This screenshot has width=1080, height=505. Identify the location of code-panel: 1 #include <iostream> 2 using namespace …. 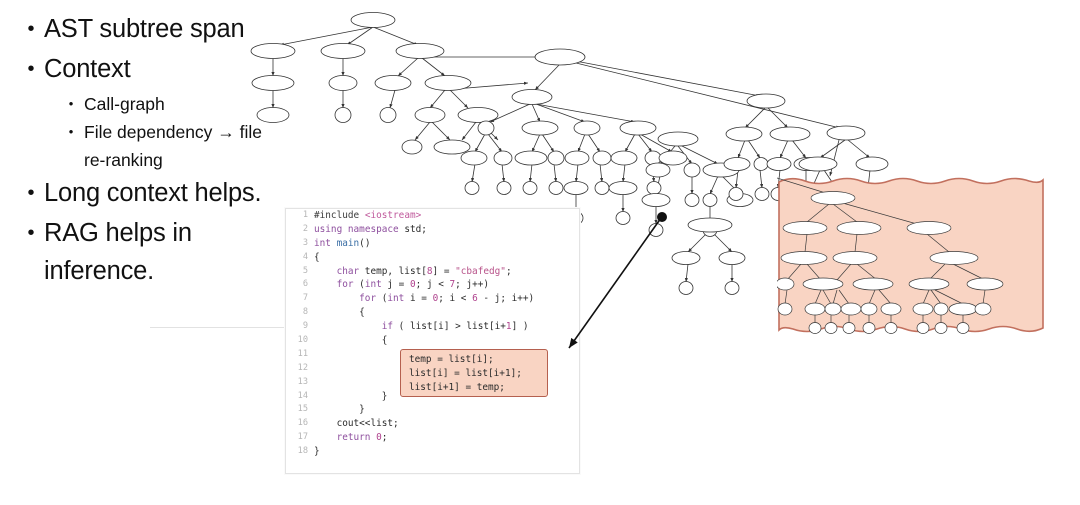
(432, 341).